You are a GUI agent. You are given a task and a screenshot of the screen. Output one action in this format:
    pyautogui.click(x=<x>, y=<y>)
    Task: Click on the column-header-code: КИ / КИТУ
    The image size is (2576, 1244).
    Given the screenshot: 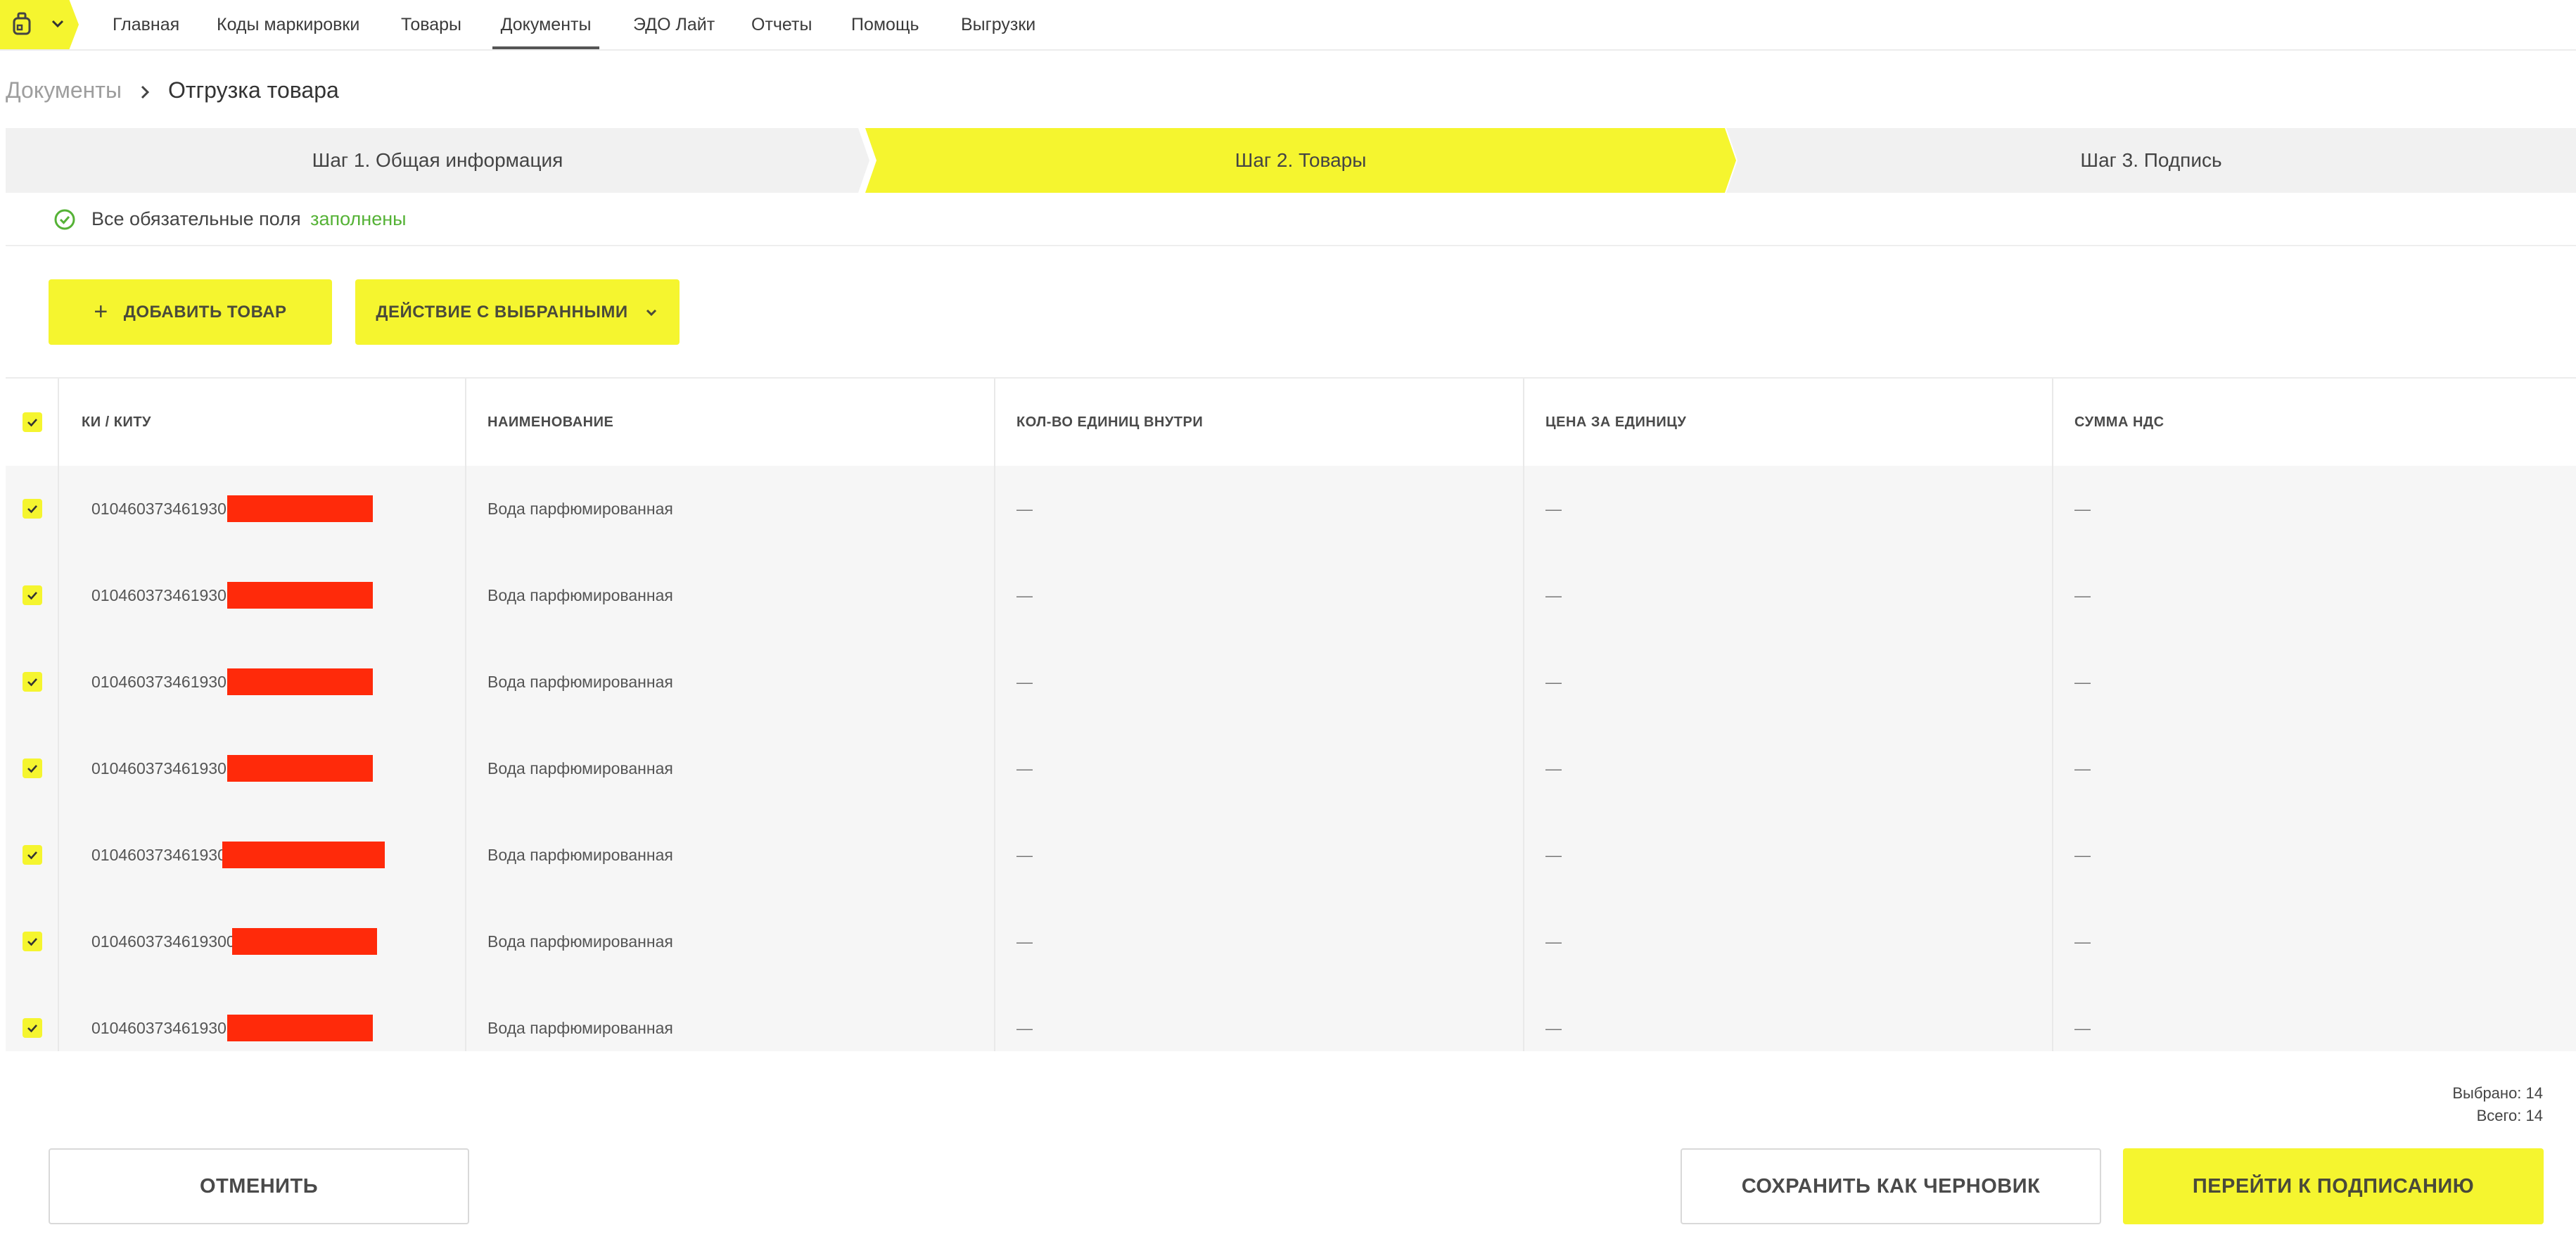 What is the action you would take?
    pyautogui.click(x=116, y=423)
    